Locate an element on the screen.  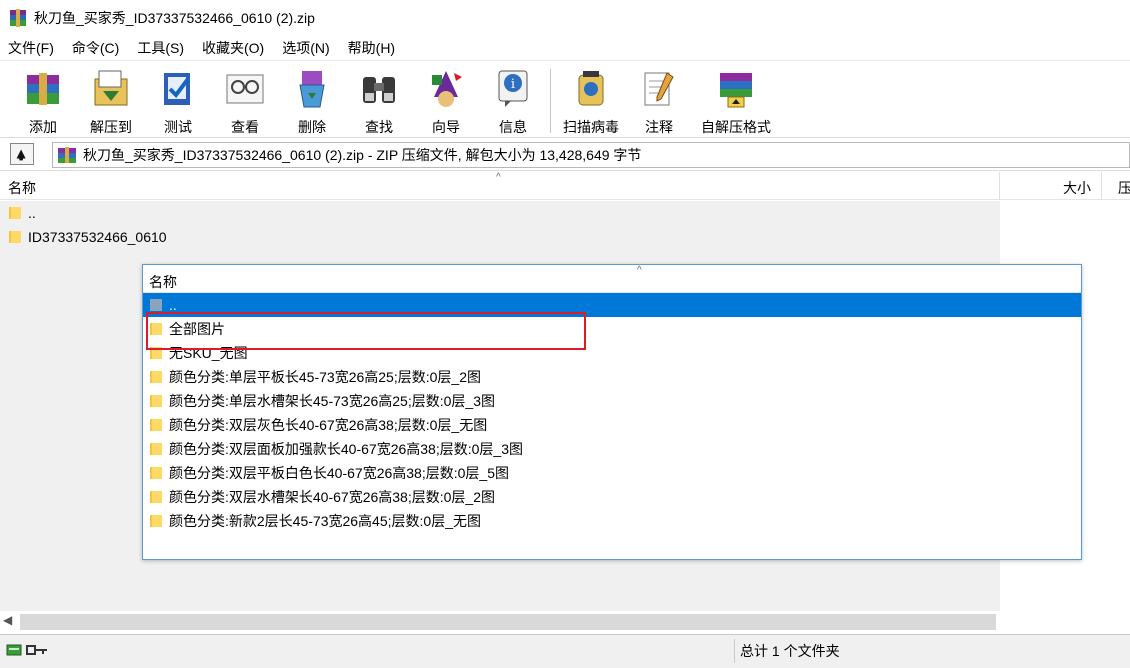
horizontal-scrollbar: ◀ is located at coordinates (500, 622).